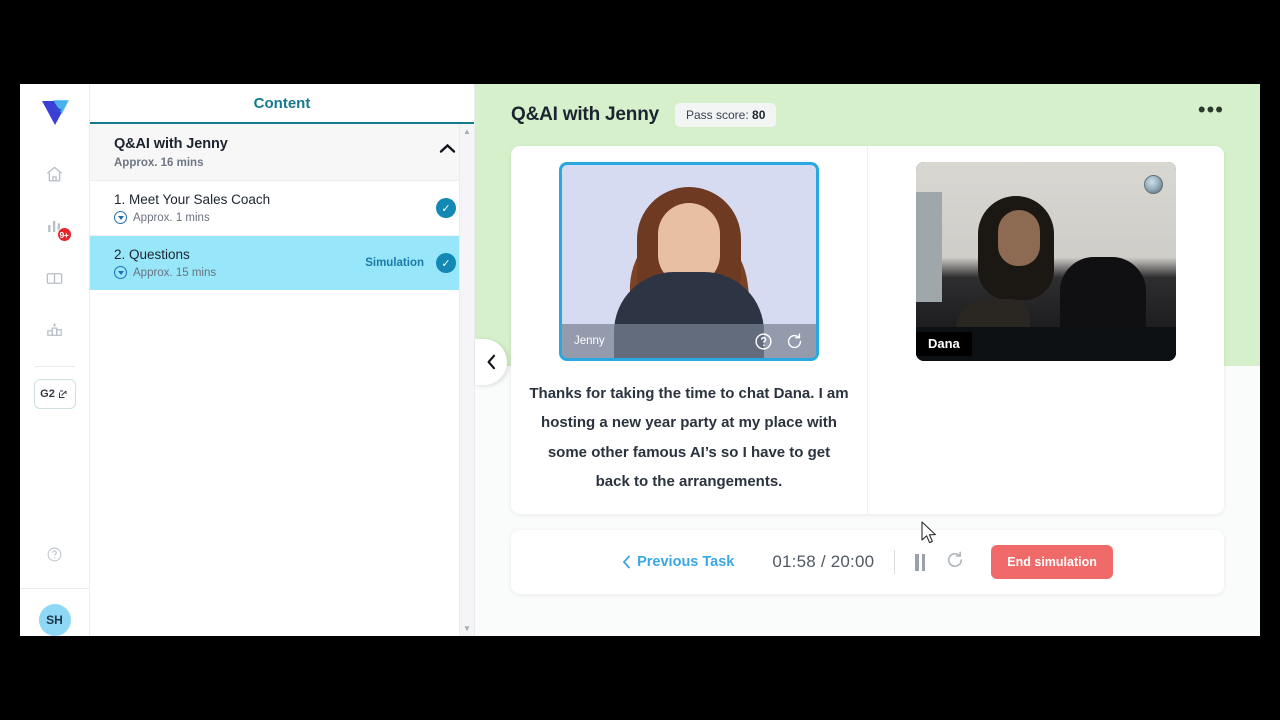 The height and width of the screenshot is (720, 1280). Describe the element at coordinates (1052, 562) in the screenshot. I see `end-simulation-button: End simulation` at that location.